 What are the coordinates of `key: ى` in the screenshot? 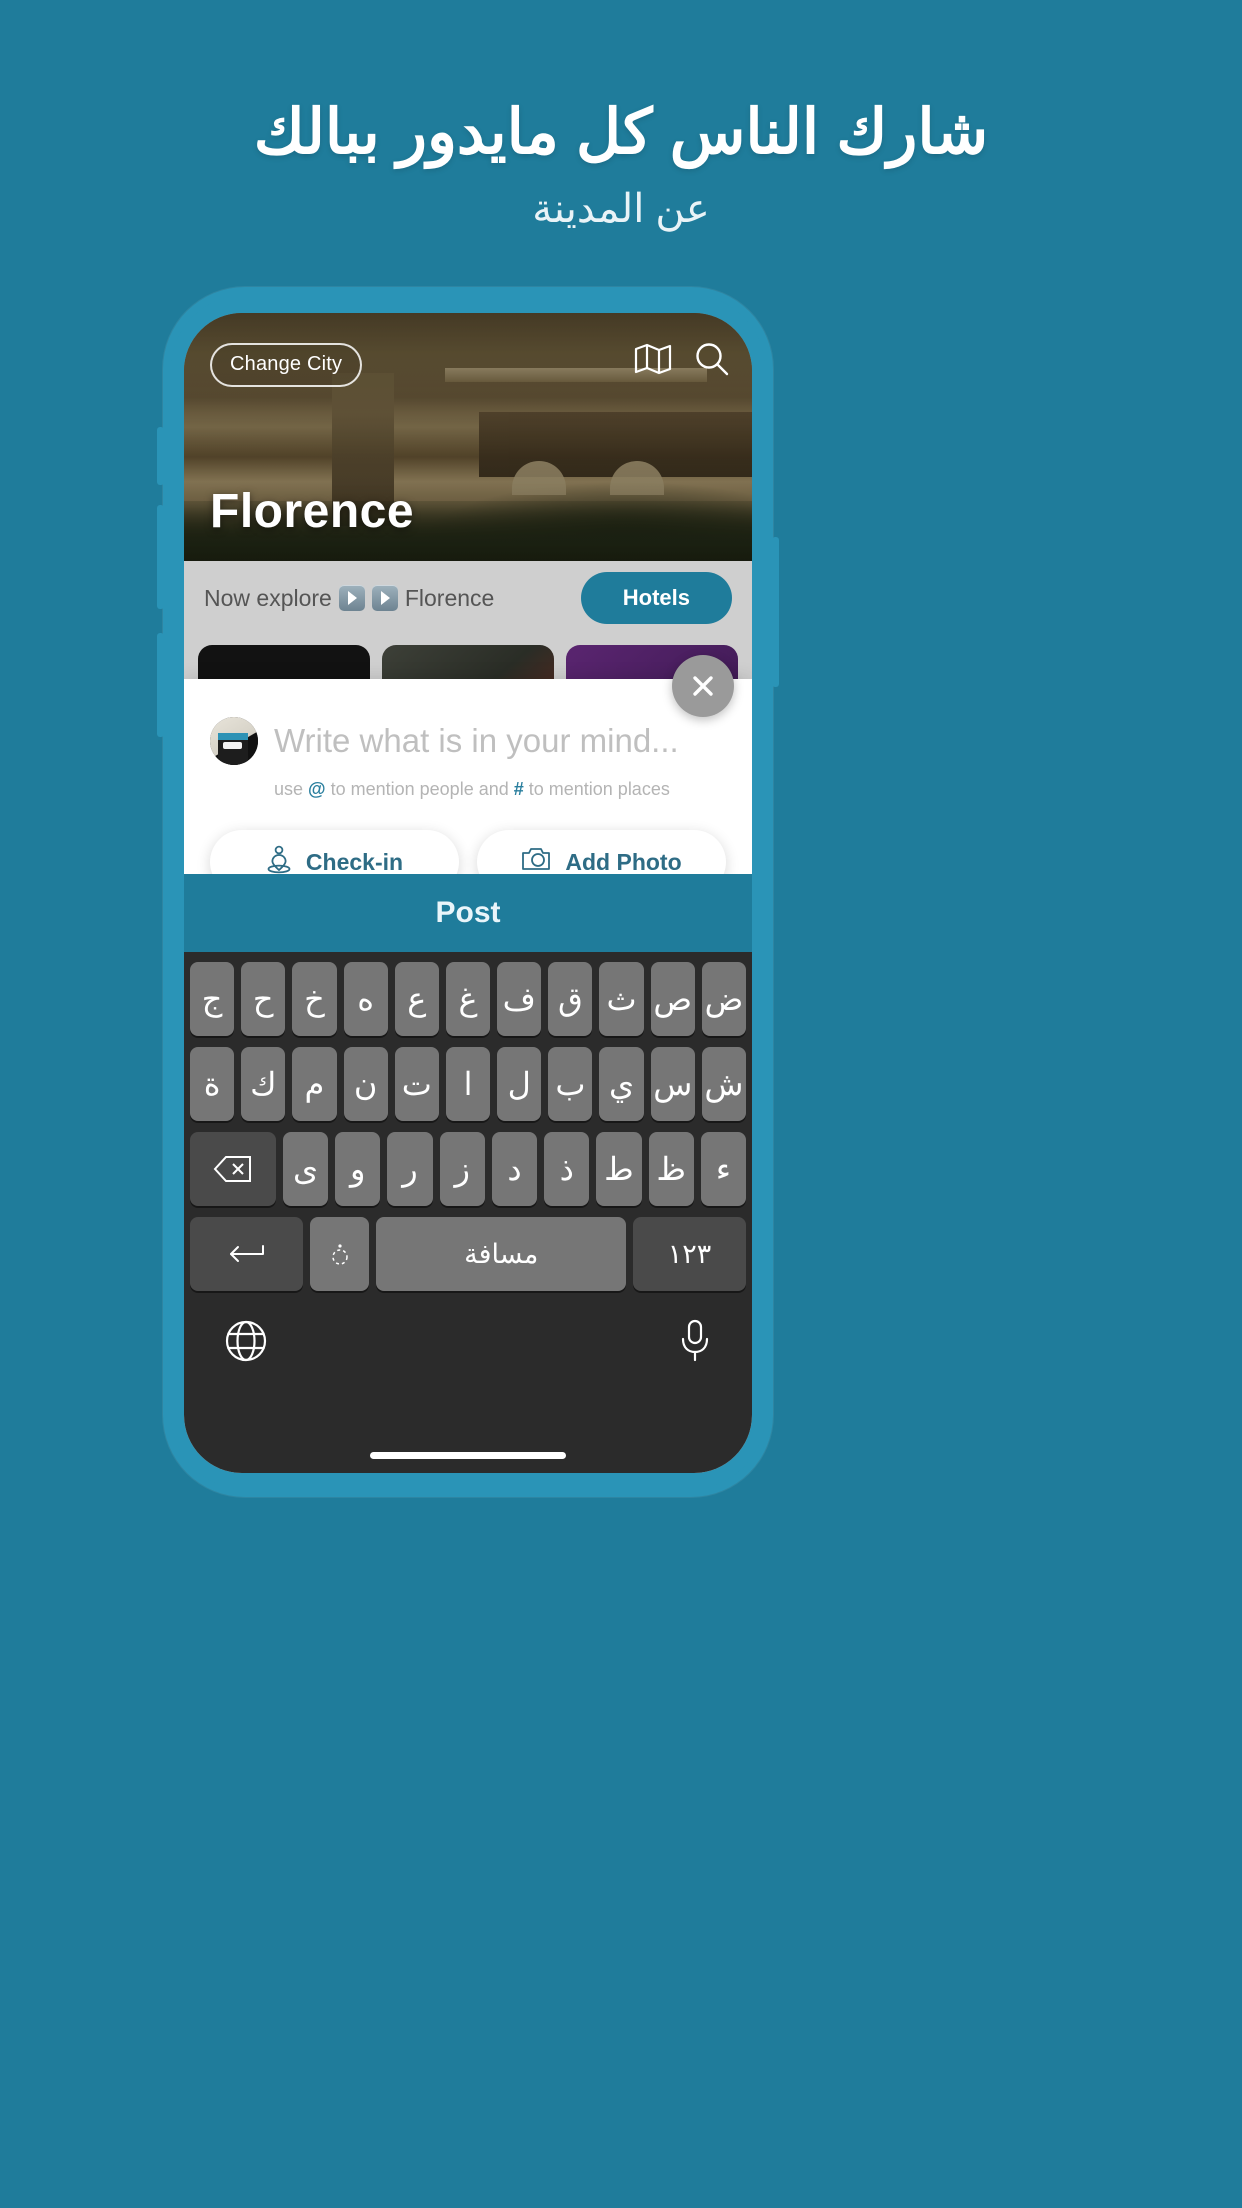 It's located at (305, 1169).